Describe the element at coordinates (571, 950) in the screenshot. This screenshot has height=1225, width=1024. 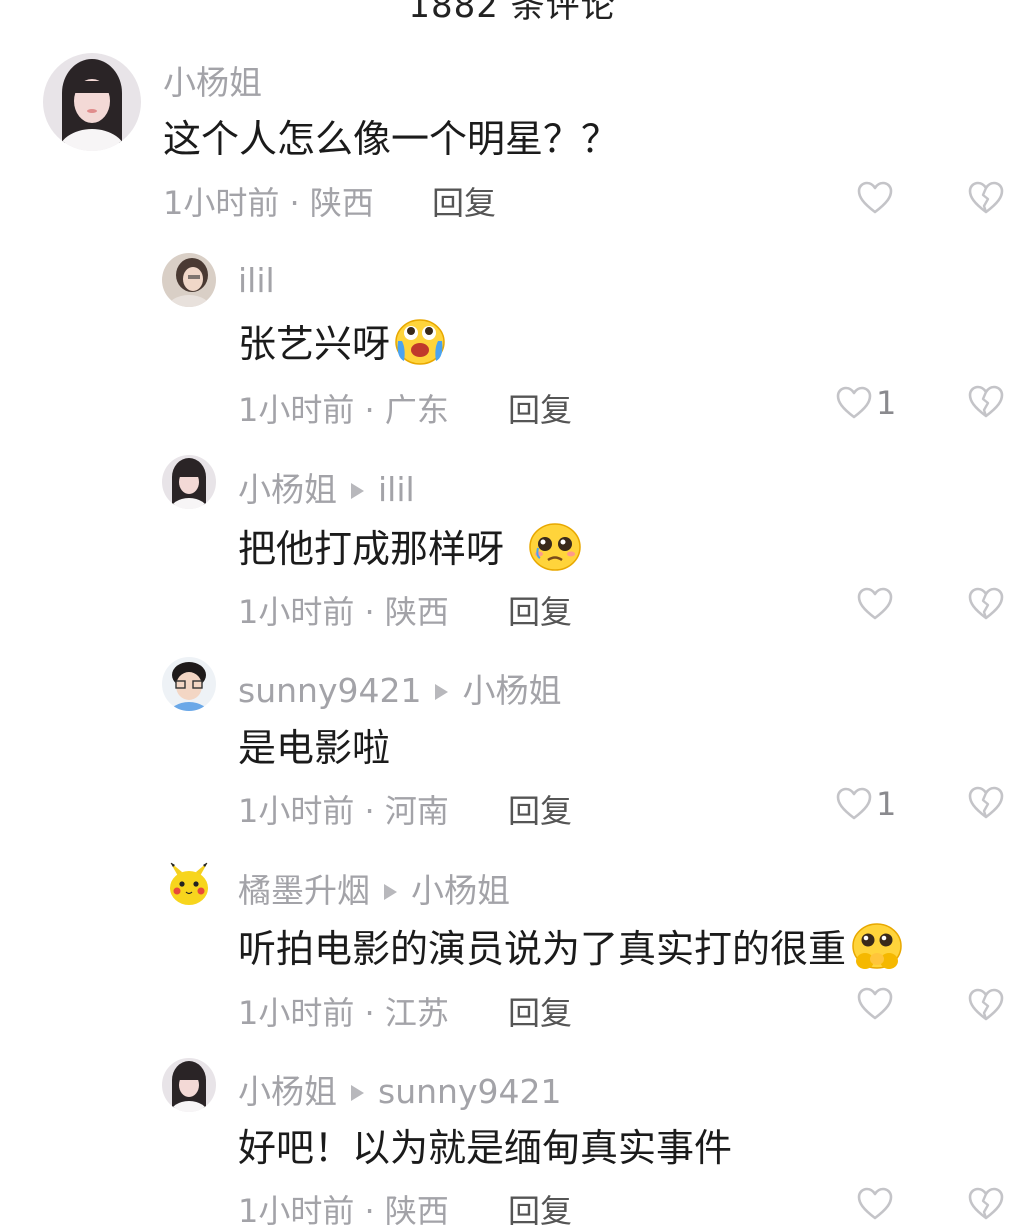
I see `comment-text: 听拍电影的演员说为了真实打的很重` at that location.